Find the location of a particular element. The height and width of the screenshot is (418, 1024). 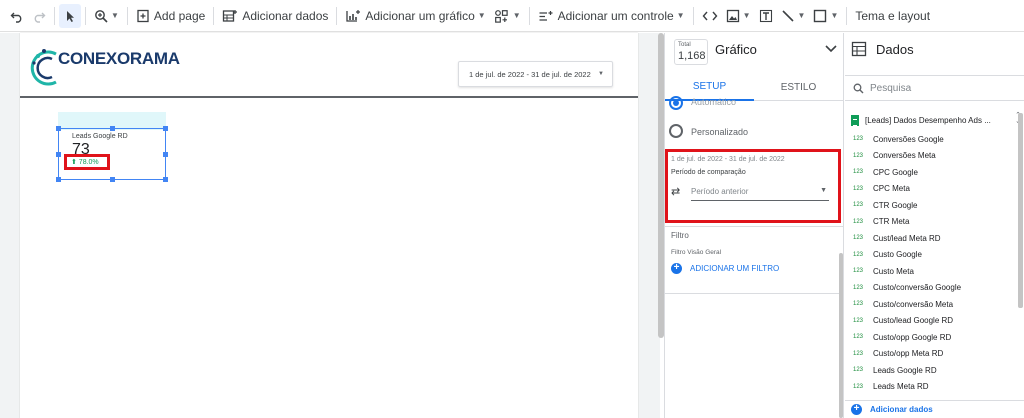

text-box-icon is located at coordinates (765, 15).